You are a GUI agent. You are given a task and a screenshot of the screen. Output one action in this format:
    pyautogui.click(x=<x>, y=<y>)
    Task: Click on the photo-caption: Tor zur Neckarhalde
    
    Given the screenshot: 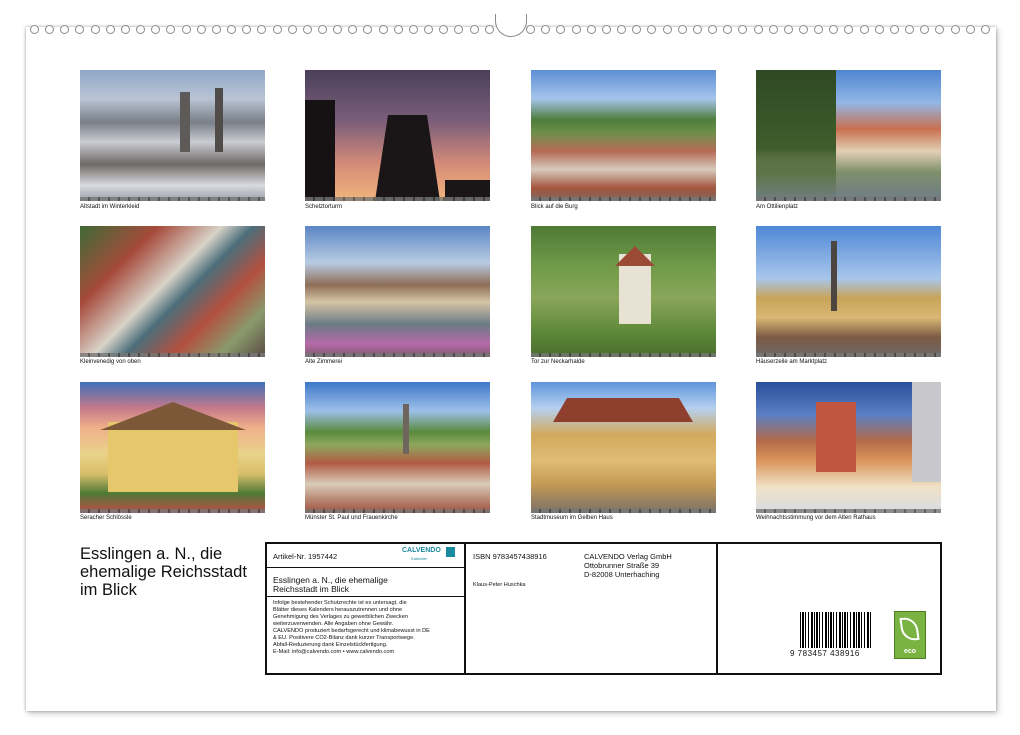 What is the action you would take?
    pyautogui.click(x=558, y=362)
    